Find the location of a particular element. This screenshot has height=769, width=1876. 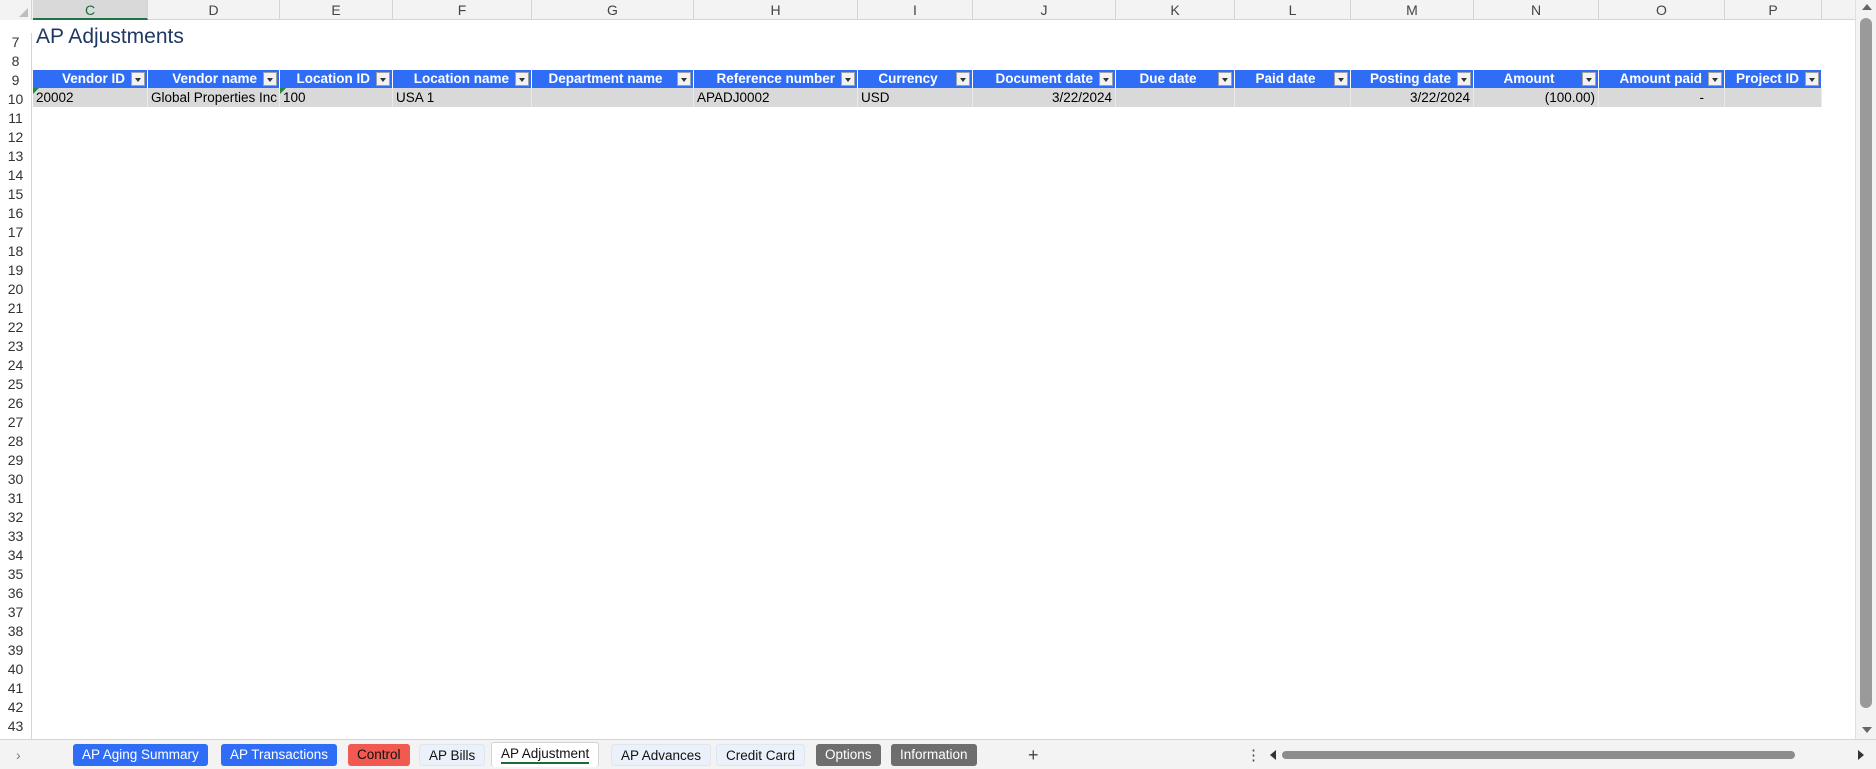

scroll-down-icon is located at coordinates (1867, 730).